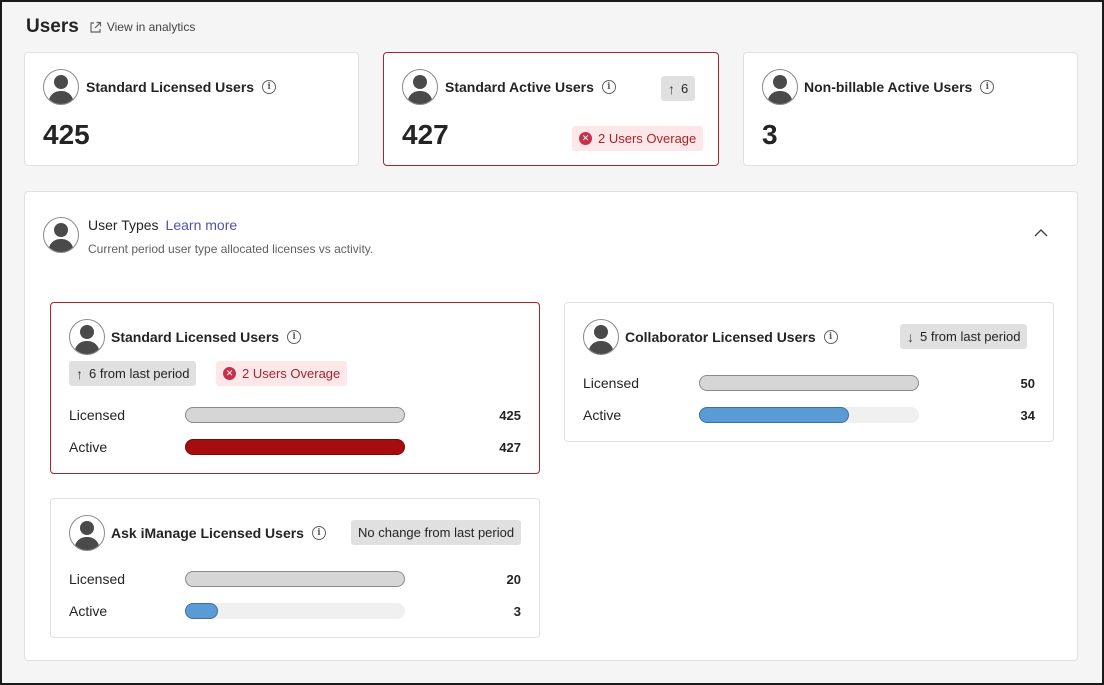  Describe the element at coordinates (191, 109) in the screenshot. I see `summary-card-standard-licensed: Standard Licensed Users i 425` at that location.